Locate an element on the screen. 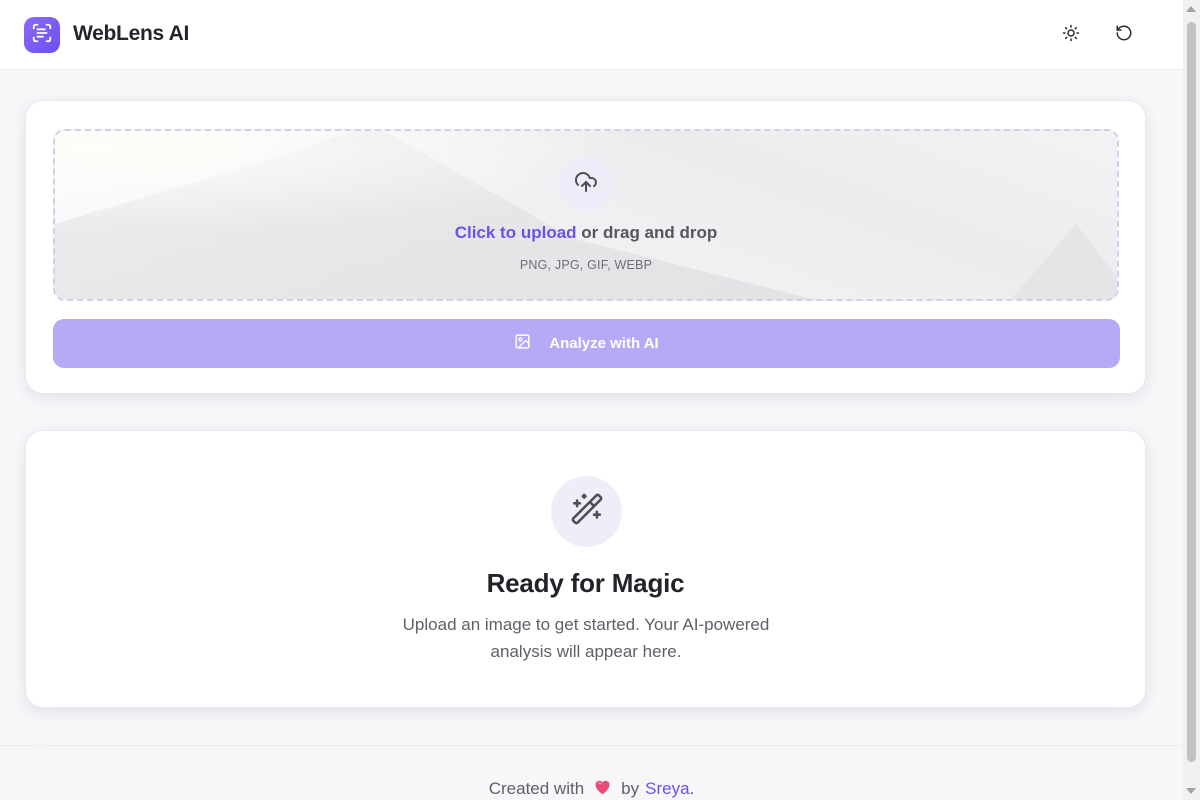 The height and width of the screenshot is (800, 1200). supported-formats: PNG, JPG, GIF, WEBP is located at coordinates (586, 265).